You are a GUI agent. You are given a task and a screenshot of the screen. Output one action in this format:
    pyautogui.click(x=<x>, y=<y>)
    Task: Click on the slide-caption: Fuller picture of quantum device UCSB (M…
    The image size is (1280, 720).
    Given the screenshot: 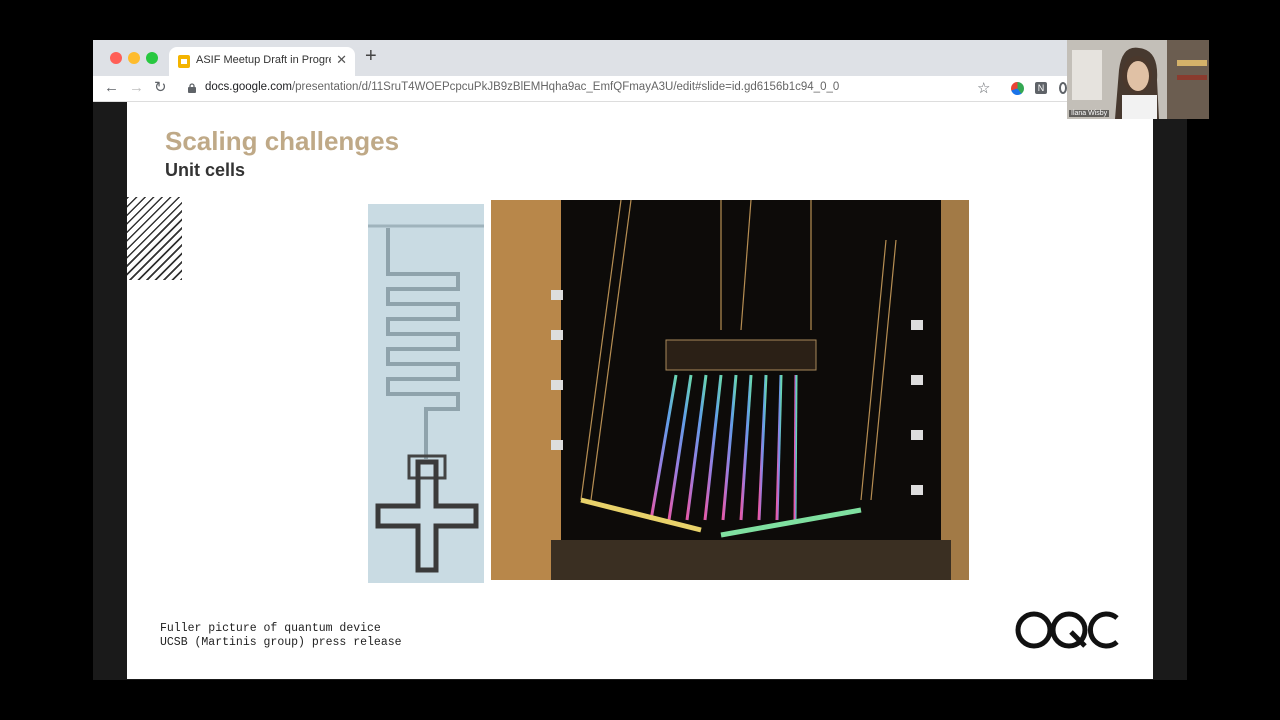 What is the action you would take?
    pyautogui.click(x=281, y=636)
    